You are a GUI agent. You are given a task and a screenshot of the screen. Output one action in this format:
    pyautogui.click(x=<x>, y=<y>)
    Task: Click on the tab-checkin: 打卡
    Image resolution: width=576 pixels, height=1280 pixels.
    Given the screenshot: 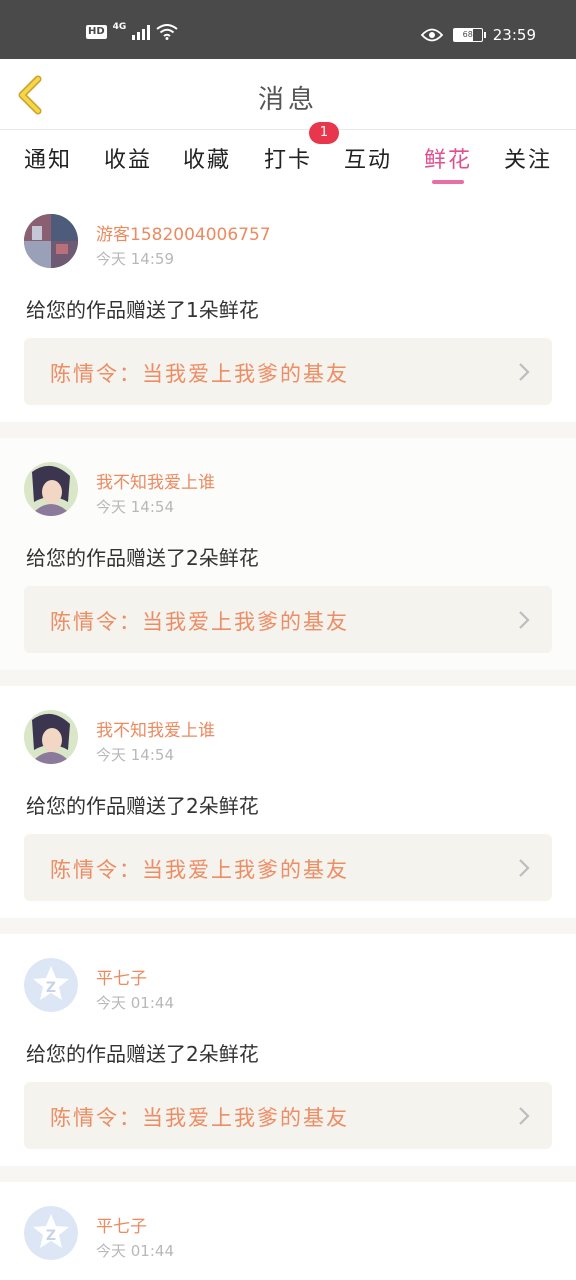 What is the action you would take?
    pyautogui.click(x=288, y=158)
    